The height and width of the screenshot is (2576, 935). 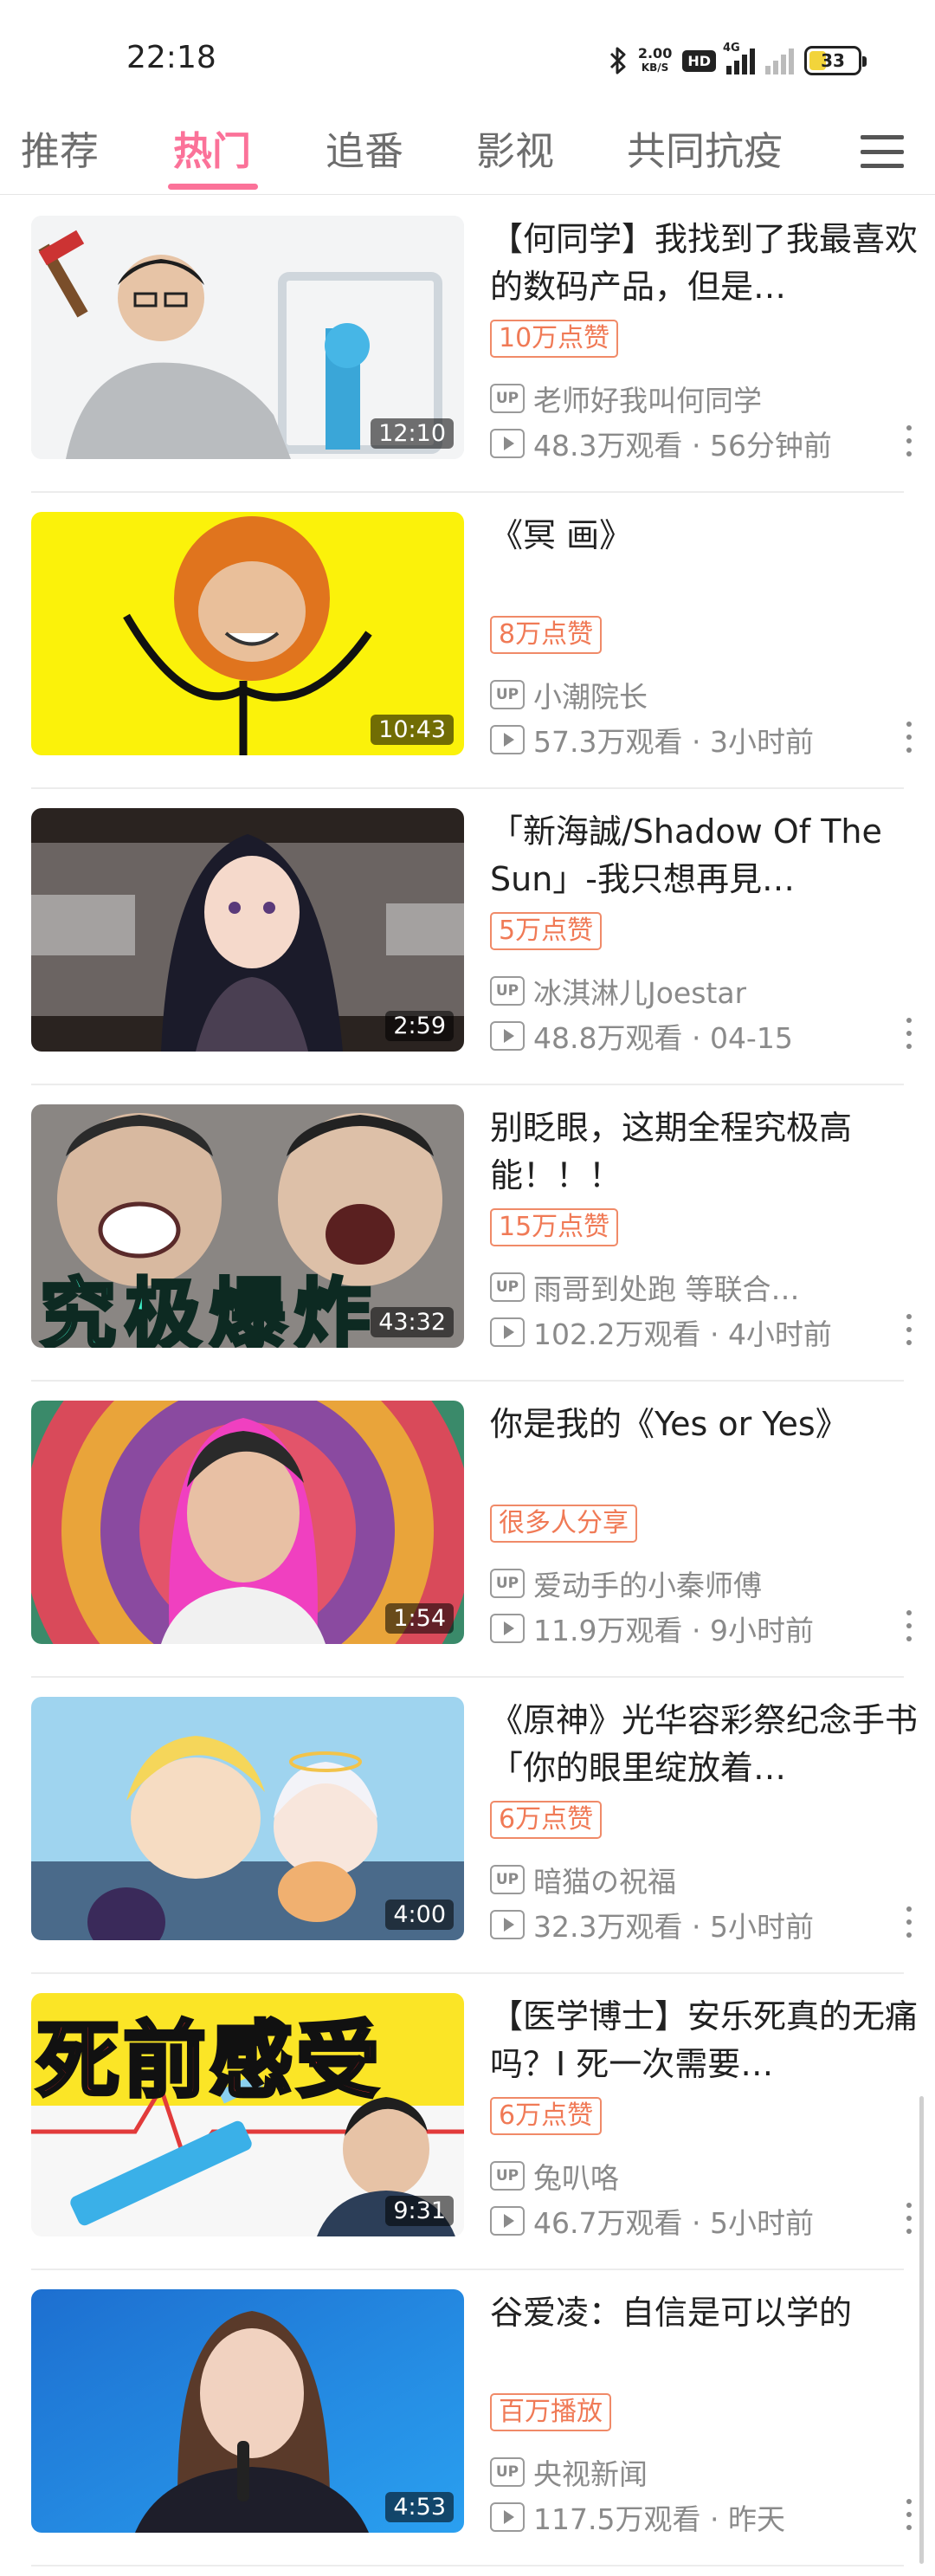 I want to click on view-count-text: 11.9万观看 · 9小时前, so click(x=673, y=1630).